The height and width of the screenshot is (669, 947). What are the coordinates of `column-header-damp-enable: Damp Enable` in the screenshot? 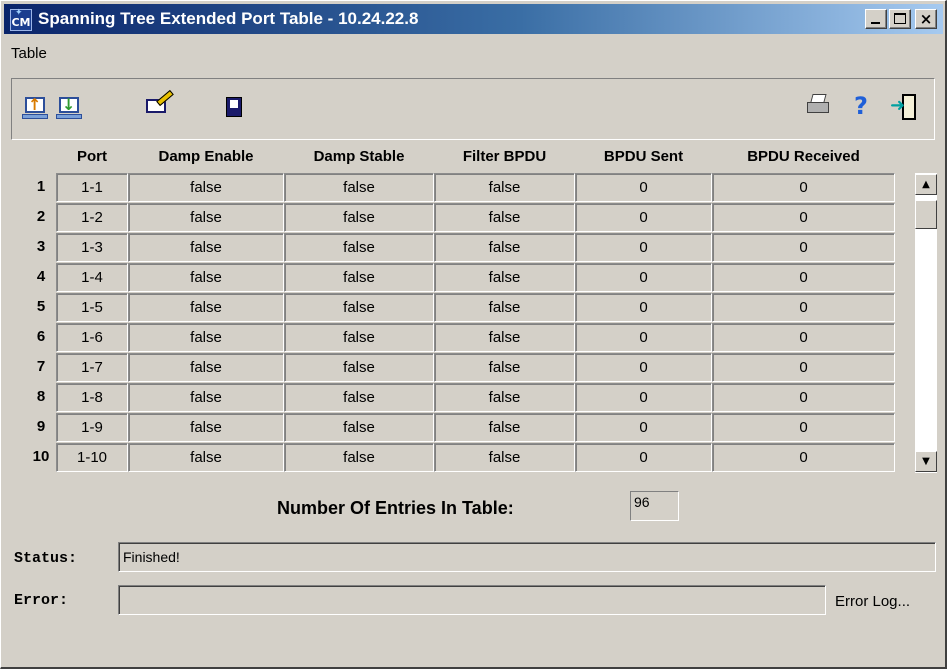 It's located at (206, 156).